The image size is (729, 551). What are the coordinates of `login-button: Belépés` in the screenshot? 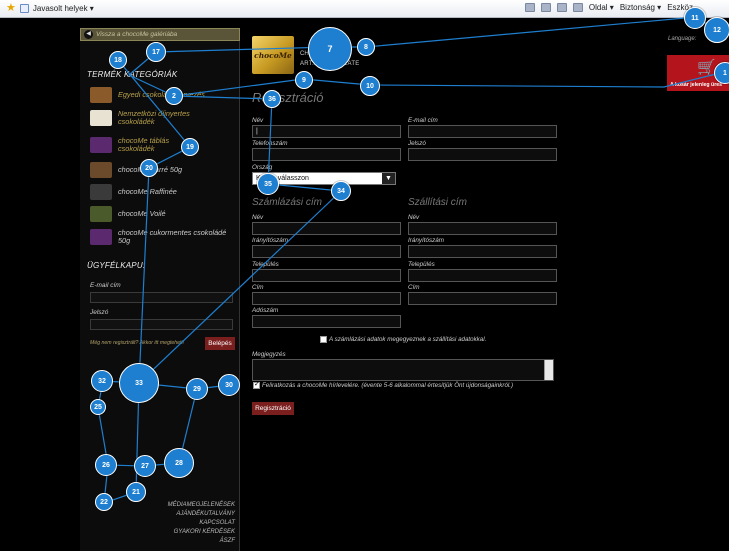 It's located at (220, 343).